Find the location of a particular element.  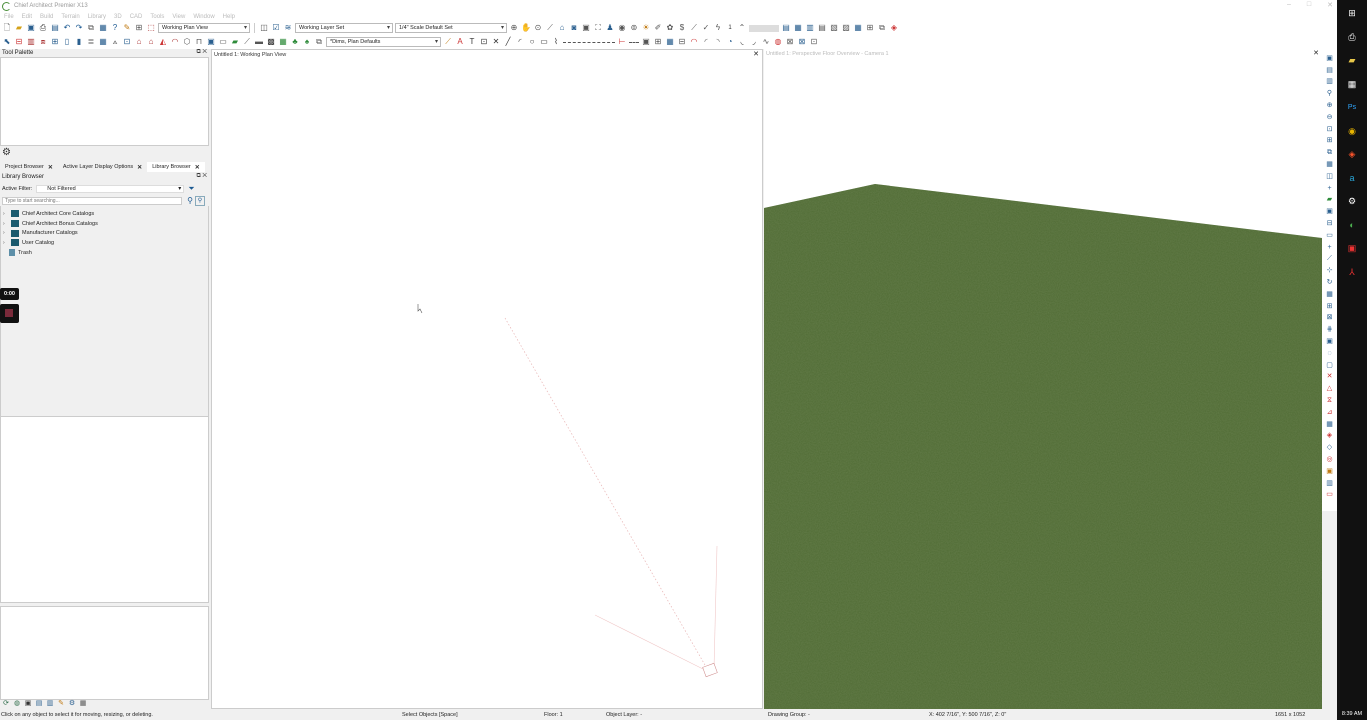

line-icon: ╱ is located at coordinates (508, 42).